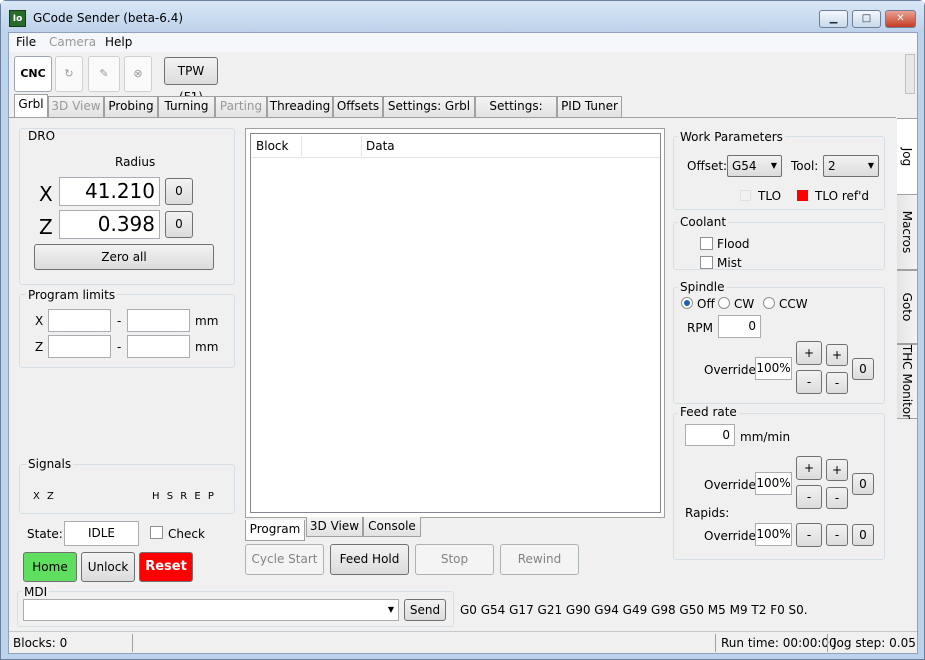 The width and height of the screenshot is (925, 660). What do you see at coordinates (109, 191) in the screenshot?
I see `dro-x-value: 41.210` at bounding box center [109, 191].